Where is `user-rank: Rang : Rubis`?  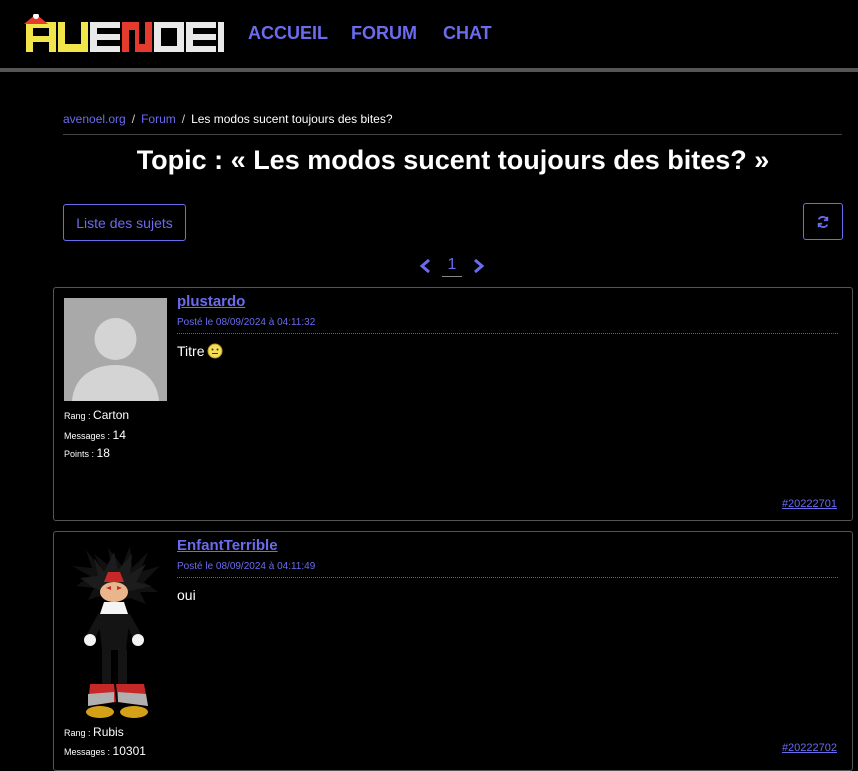 user-rank: Rang : Rubis is located at coordinates (94, 732).